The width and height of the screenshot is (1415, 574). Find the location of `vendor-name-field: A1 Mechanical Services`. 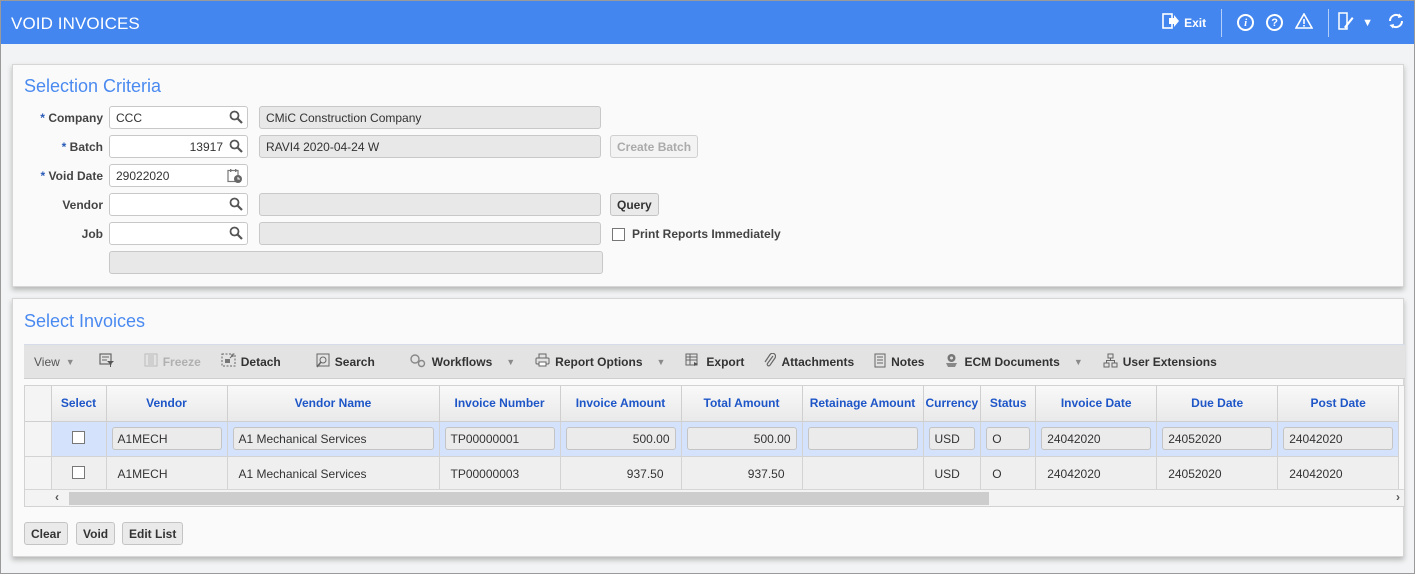

vendor-name-field: A1 Mechanical Services is located at coordinates (333, 438).